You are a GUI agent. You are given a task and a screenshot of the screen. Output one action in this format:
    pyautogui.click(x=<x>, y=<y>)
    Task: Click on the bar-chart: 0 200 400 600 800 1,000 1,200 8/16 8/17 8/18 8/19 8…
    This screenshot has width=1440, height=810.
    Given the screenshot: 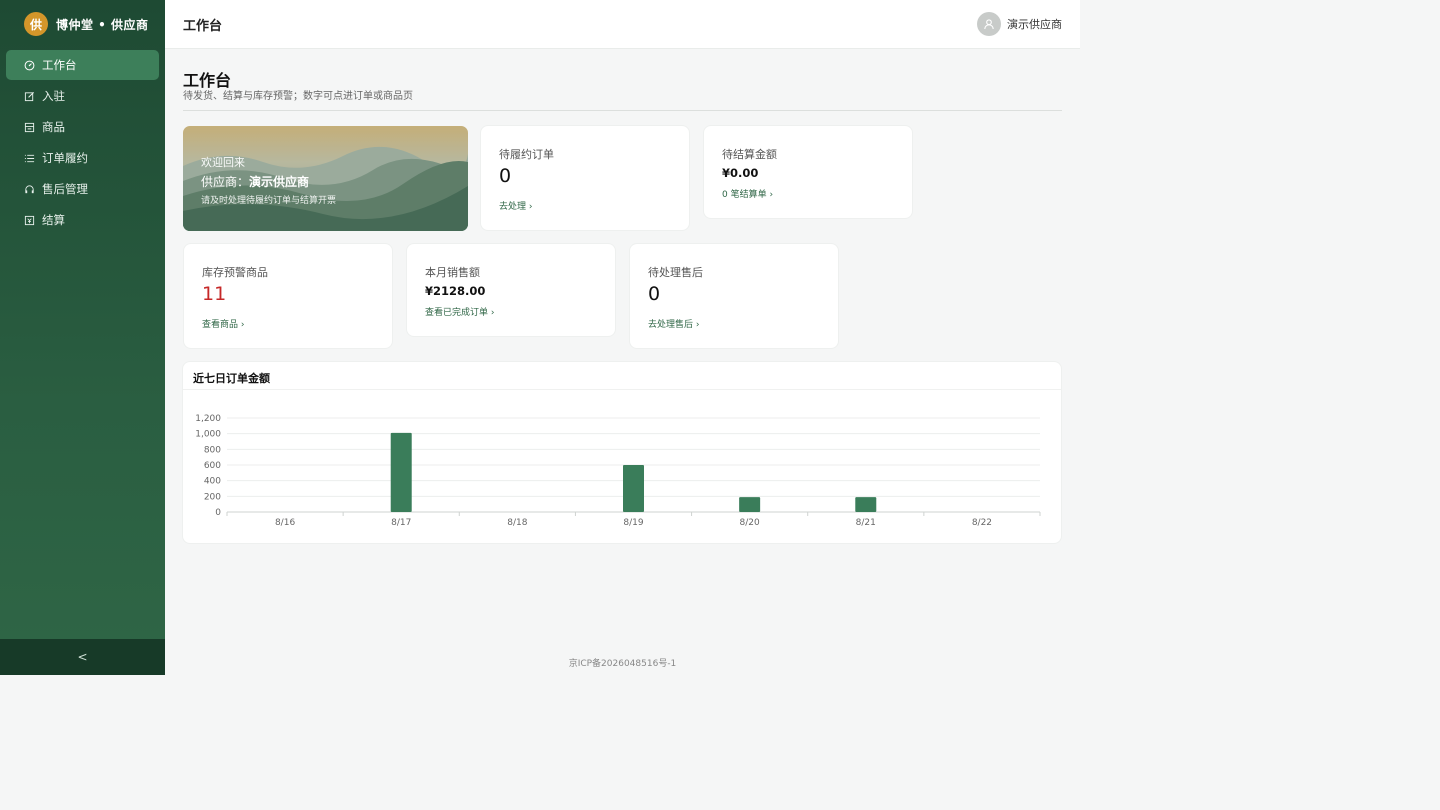 What is the action you would take?
    pyautogui.click(x=618, y=471)
    